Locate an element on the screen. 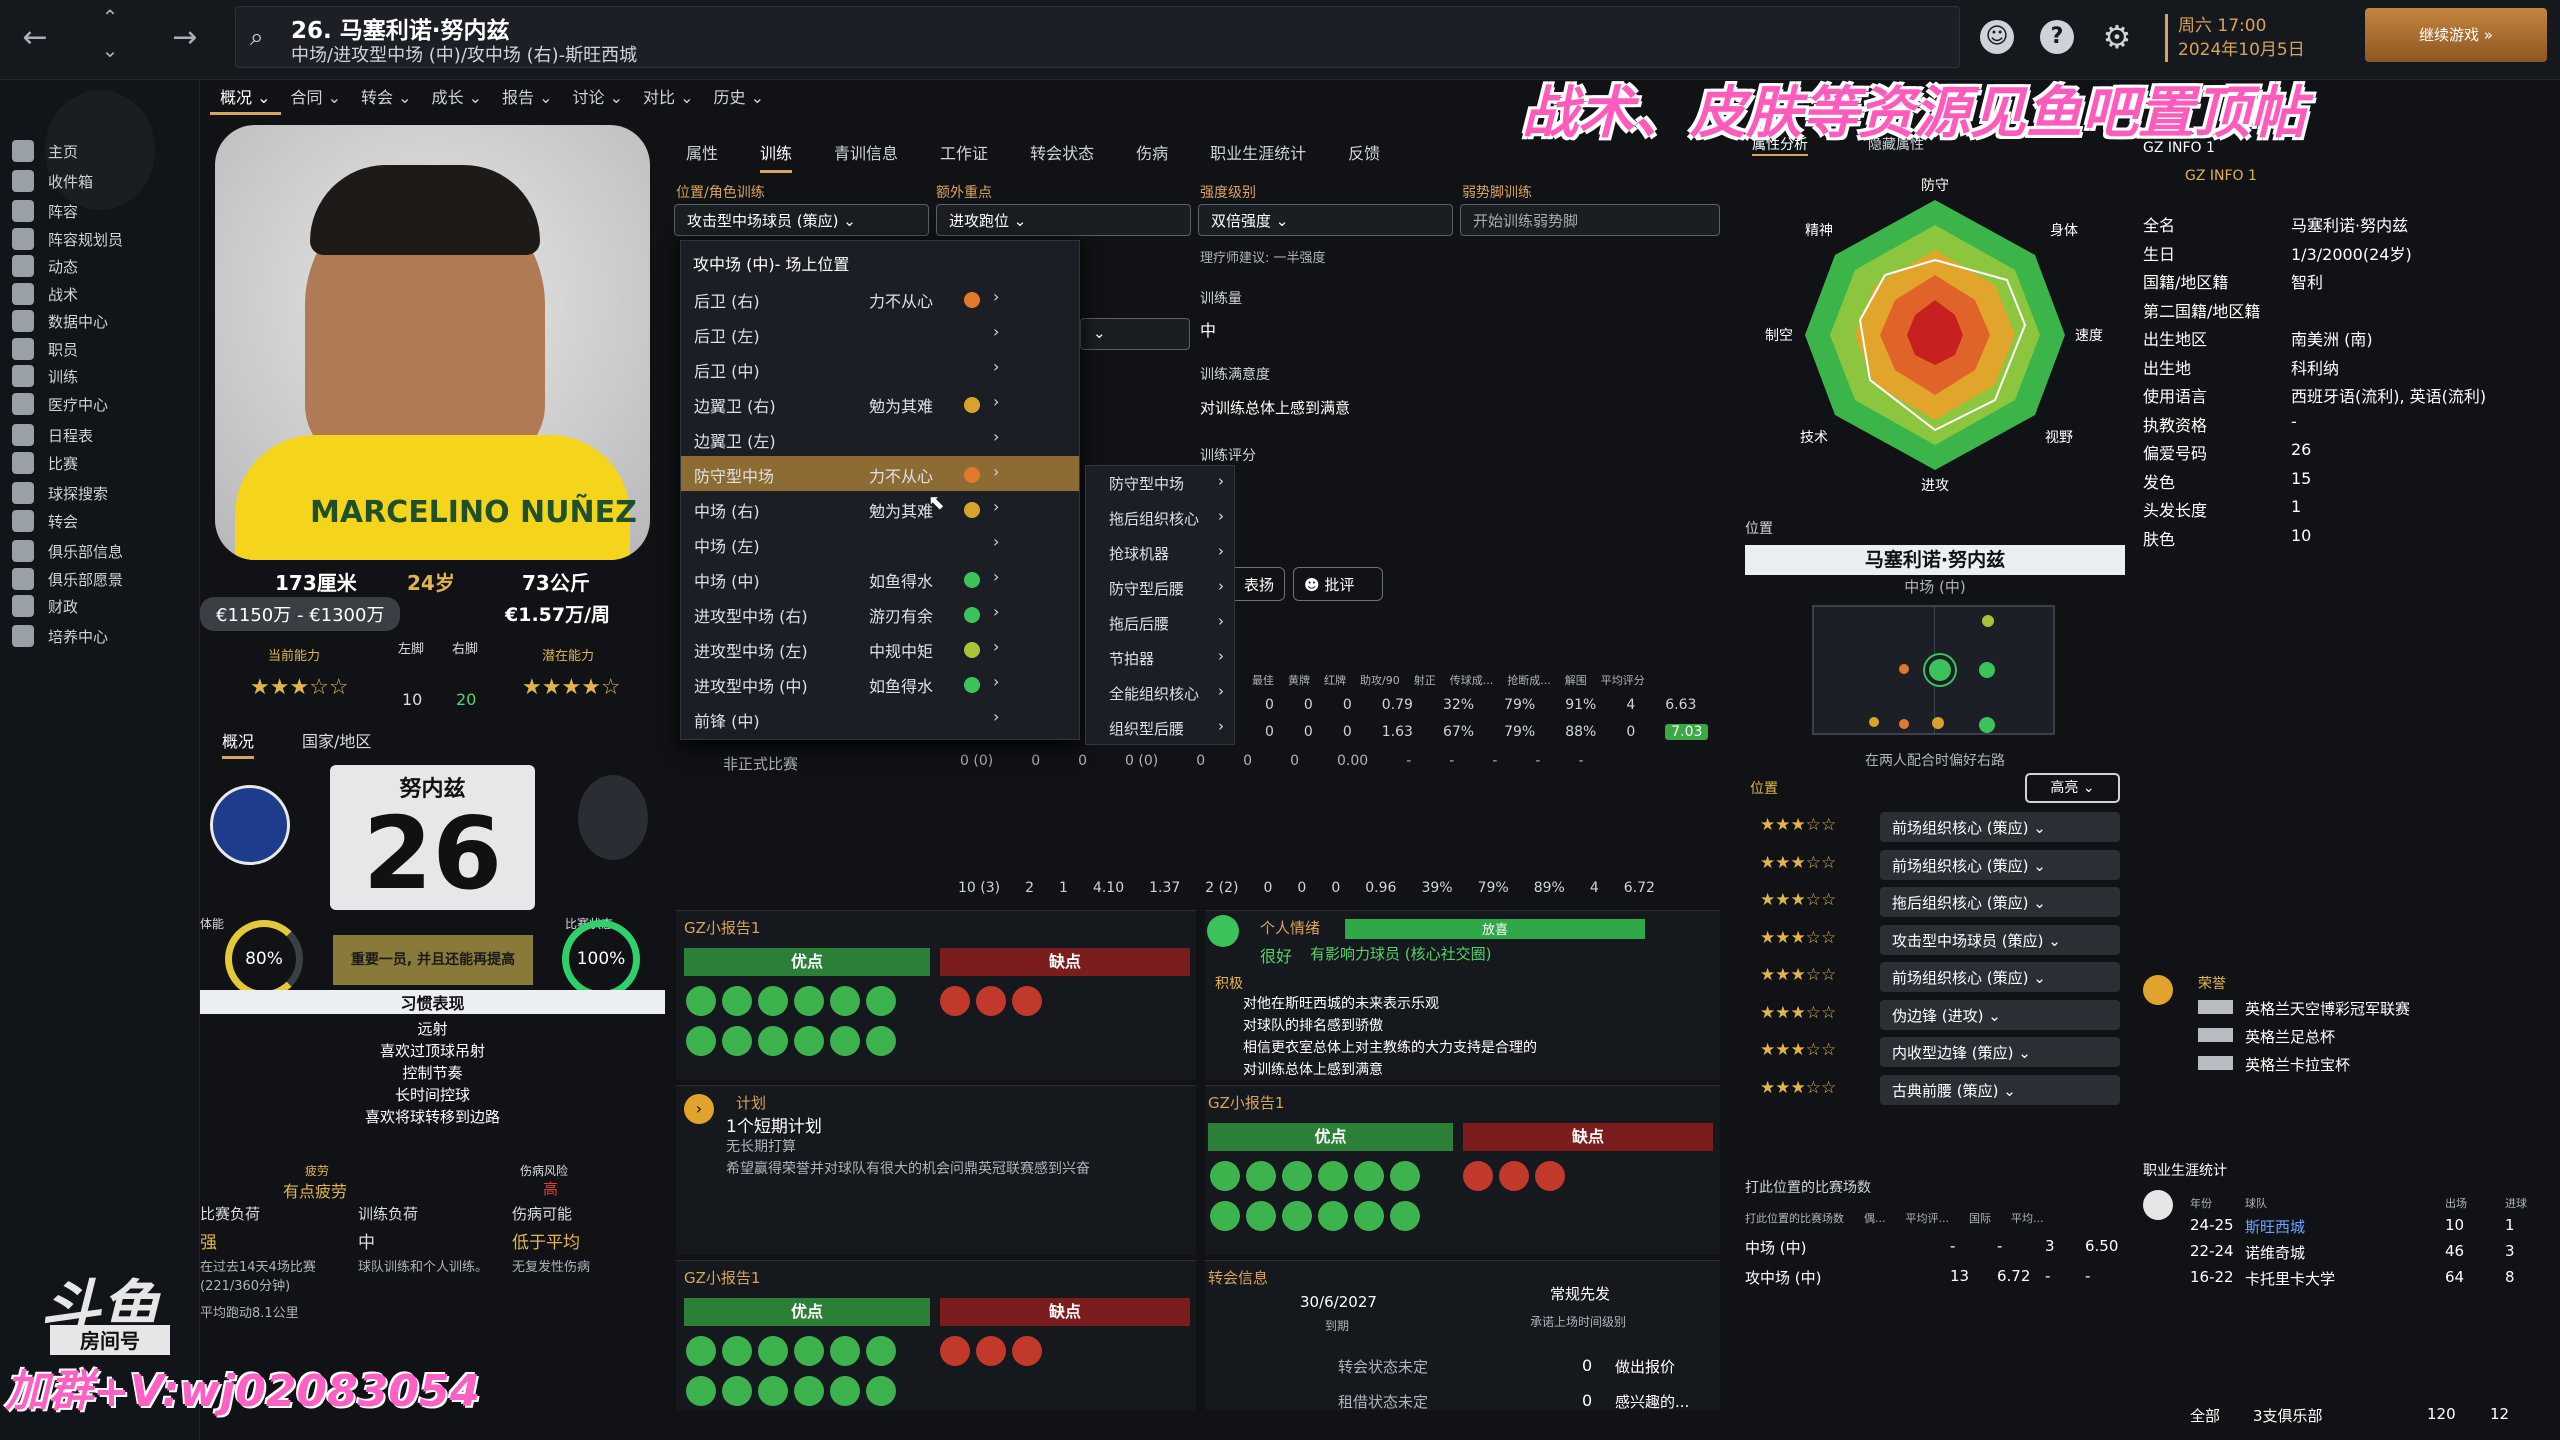  friendly-row: 0 (0) 0 0 0 (0) 0 0 0 0.00 - - - - - is located at coordinates (1340, 761).